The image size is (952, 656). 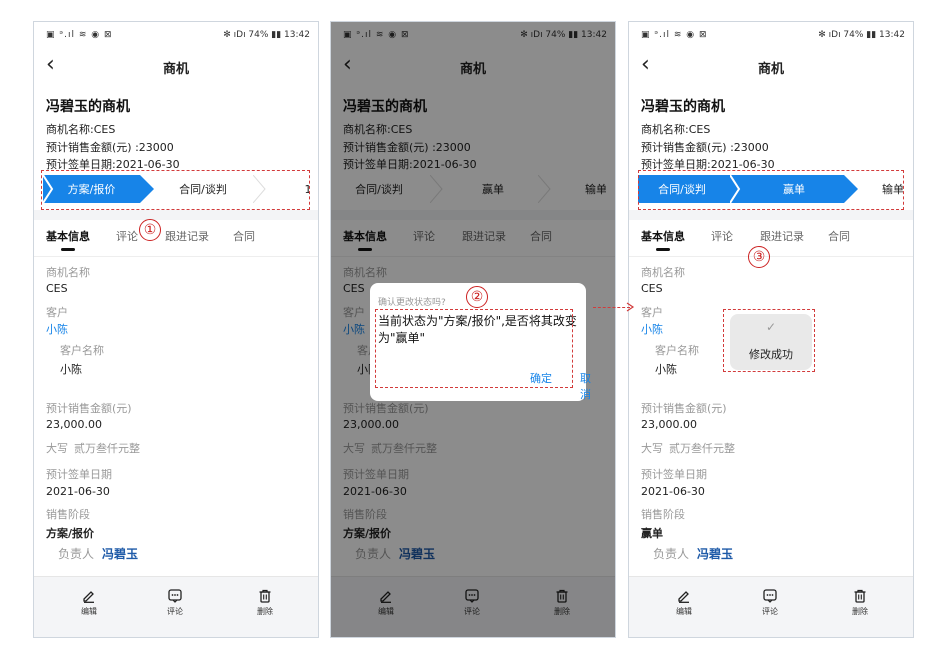 What do you see at coordinates (611, 307) in the screenshot?
I see `annotation-arrow` at bounding box center [611, 307].